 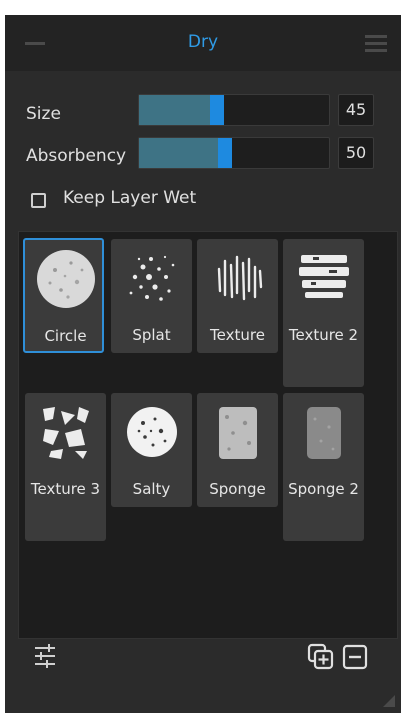 I want to click on size-slider-fill, so click(x=174, y=110).